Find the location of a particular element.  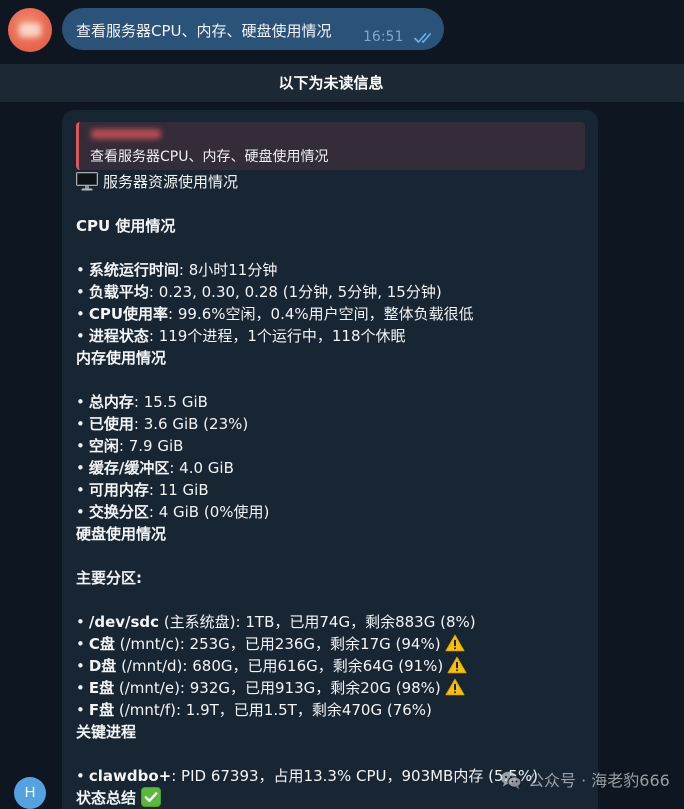

partition-value: (/mnt/d): 680G，已用616G，剩余64G (91%) is located at coordinates (280, 666).